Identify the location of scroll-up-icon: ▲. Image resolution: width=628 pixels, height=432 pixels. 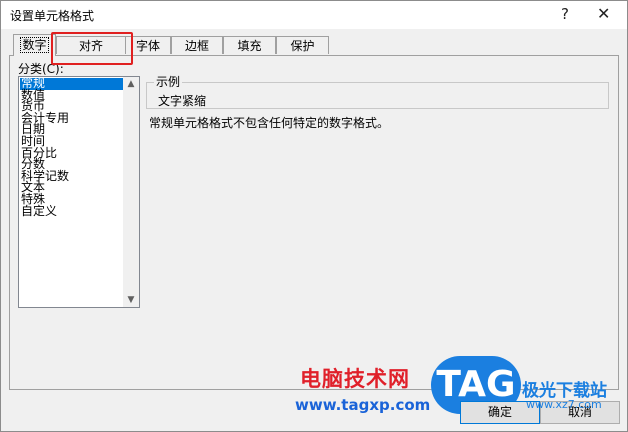
(131, 84).